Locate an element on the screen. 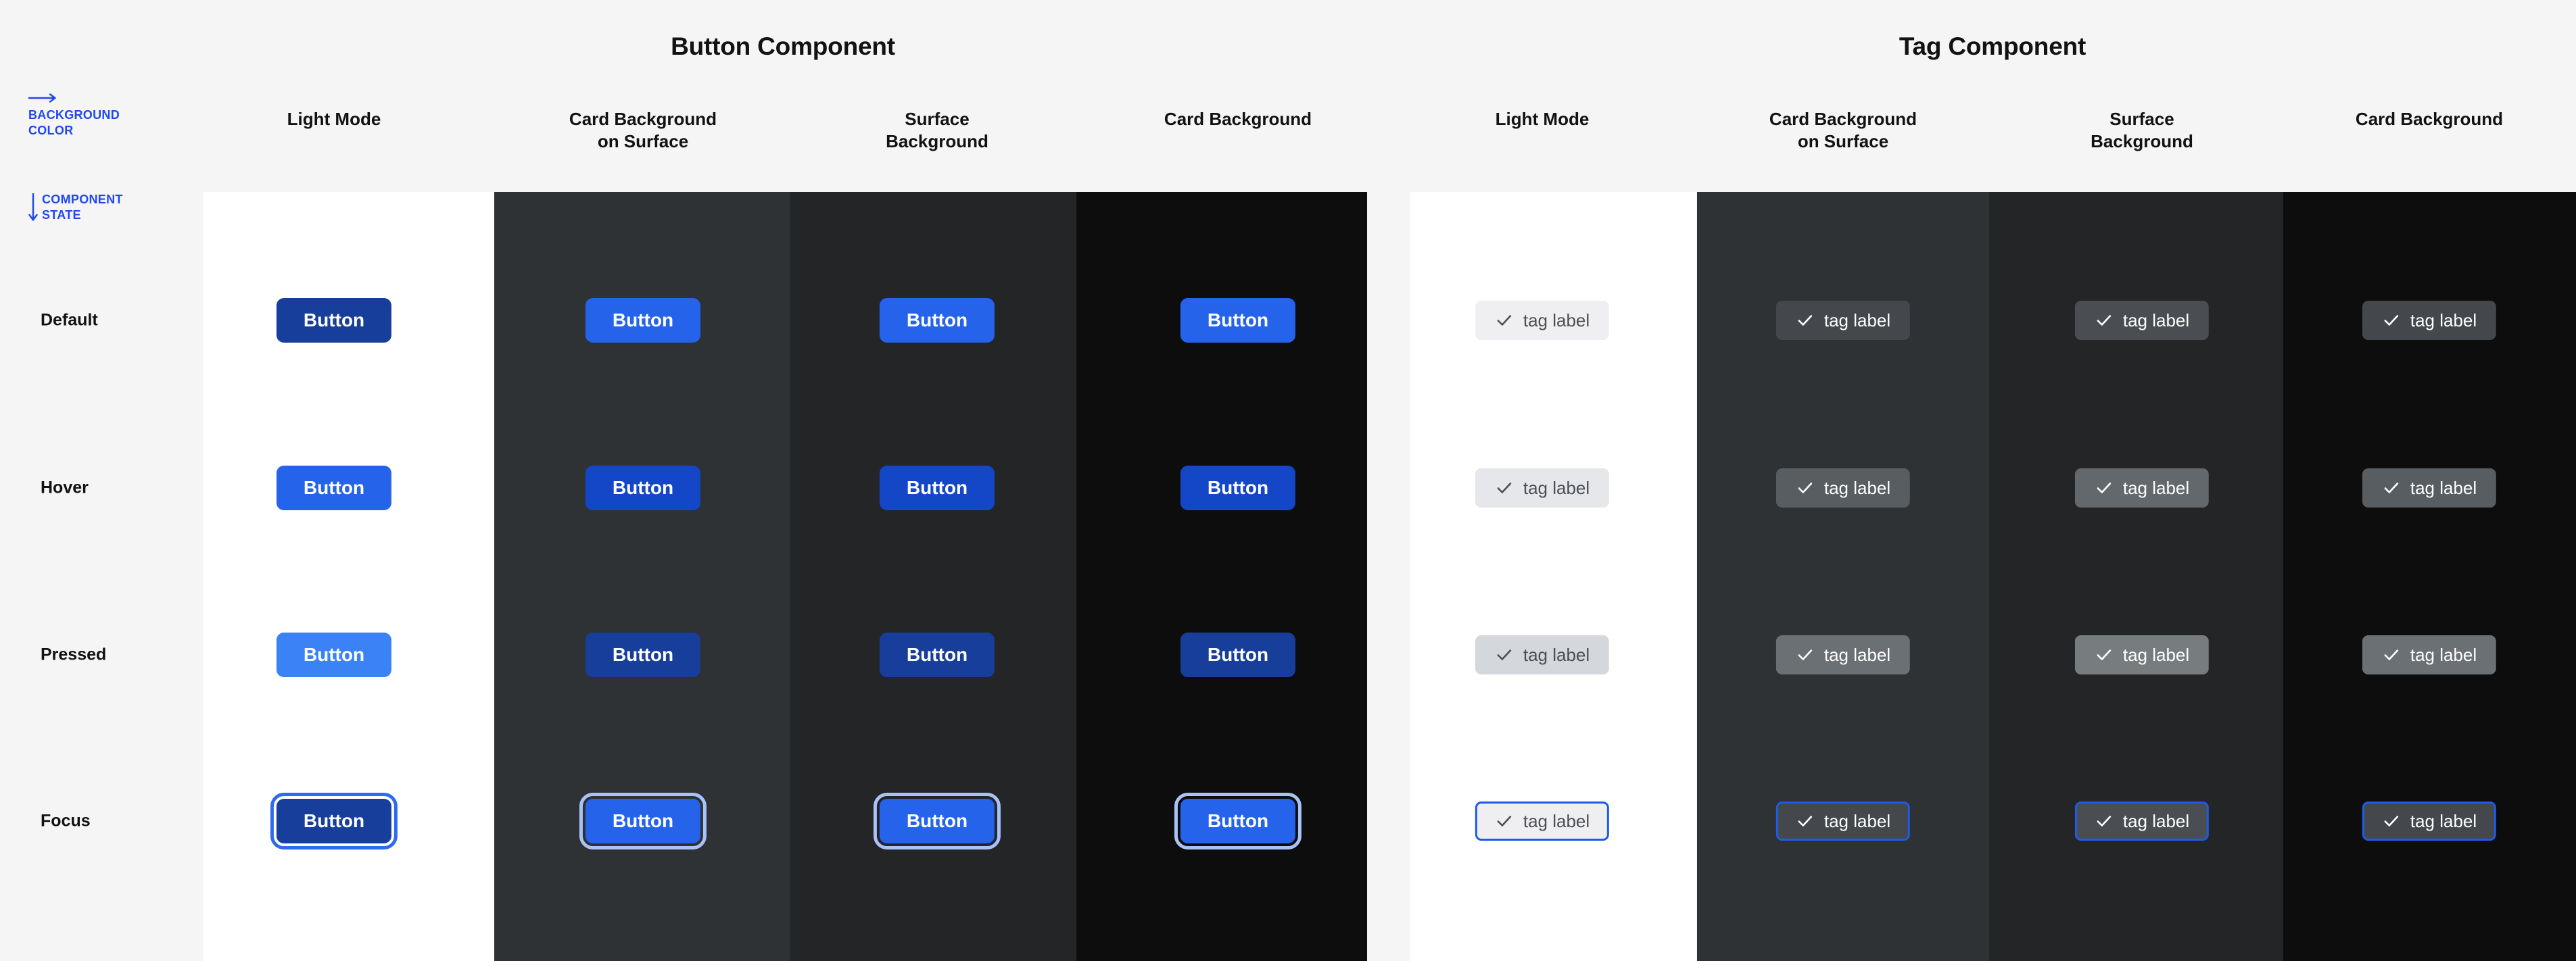  axis-state-line1: COMPONENT is located at coordinates (82, 199).